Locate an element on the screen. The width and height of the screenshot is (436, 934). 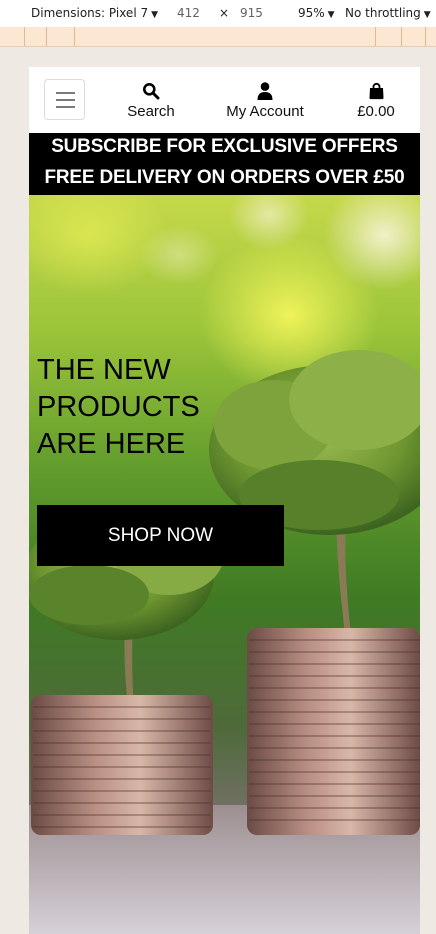
hero-title: THE NEW PRODUCTS ARE HERE is located at coordinates (162, 407).